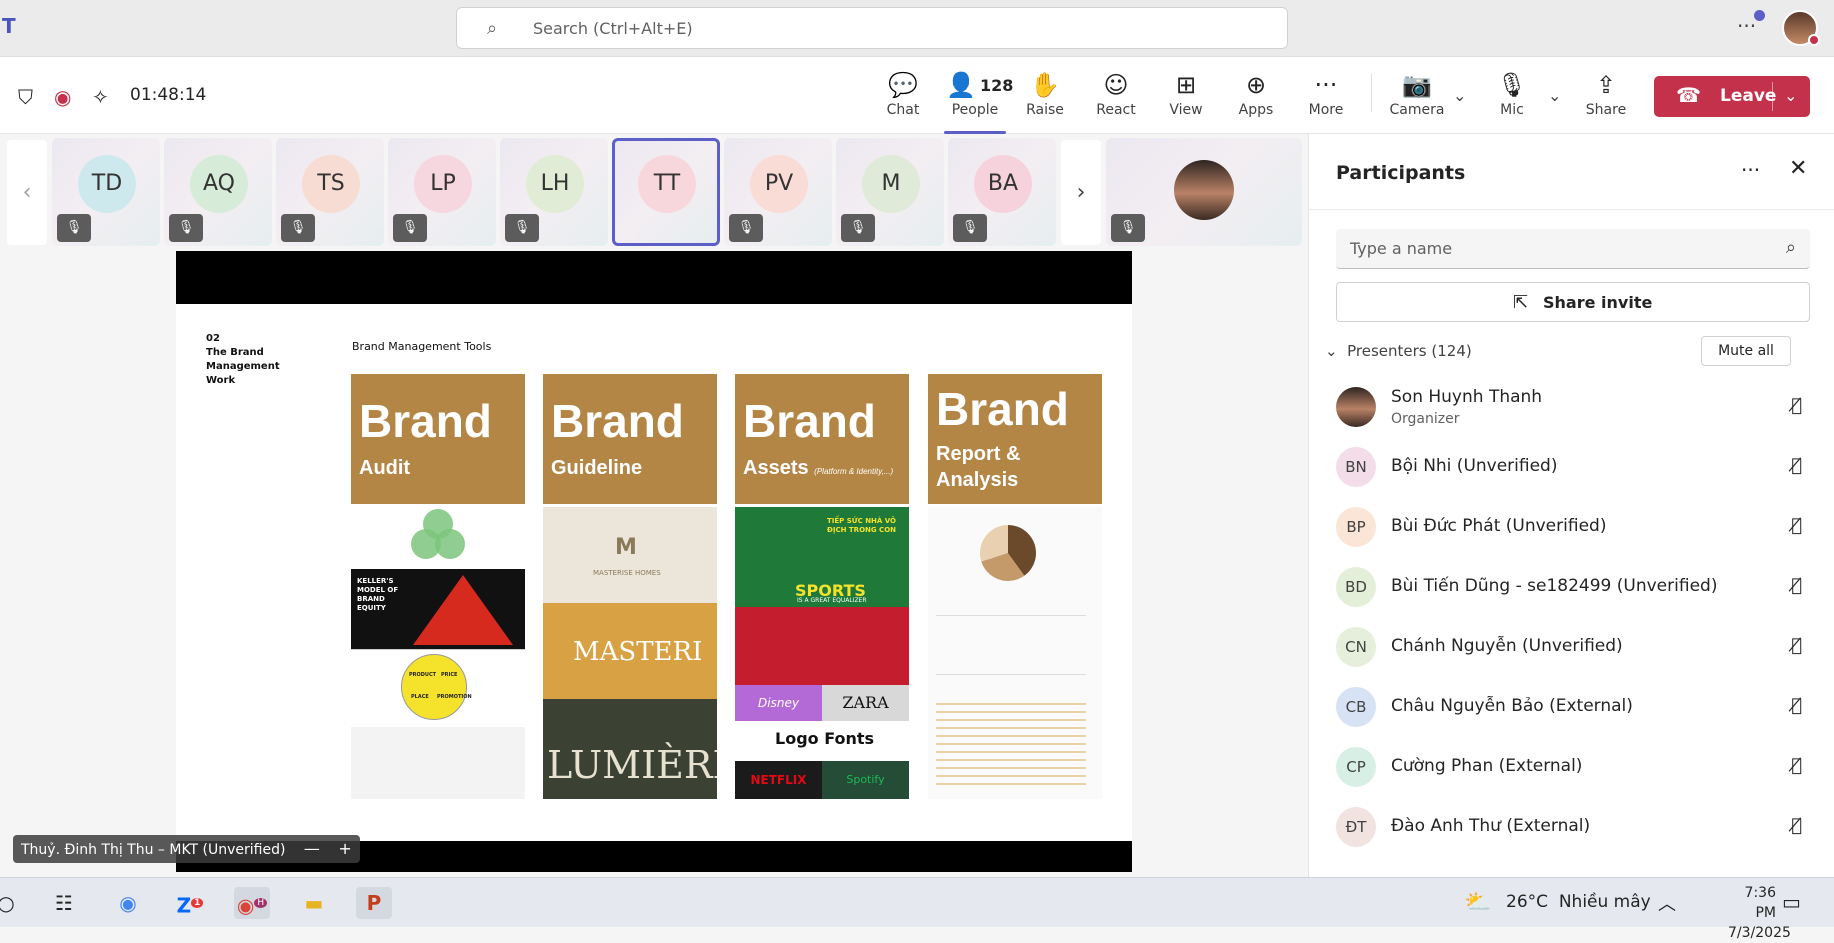 The image size is (1834, 943). I want to click on strip-next-button: ›, so click(1081, 192).